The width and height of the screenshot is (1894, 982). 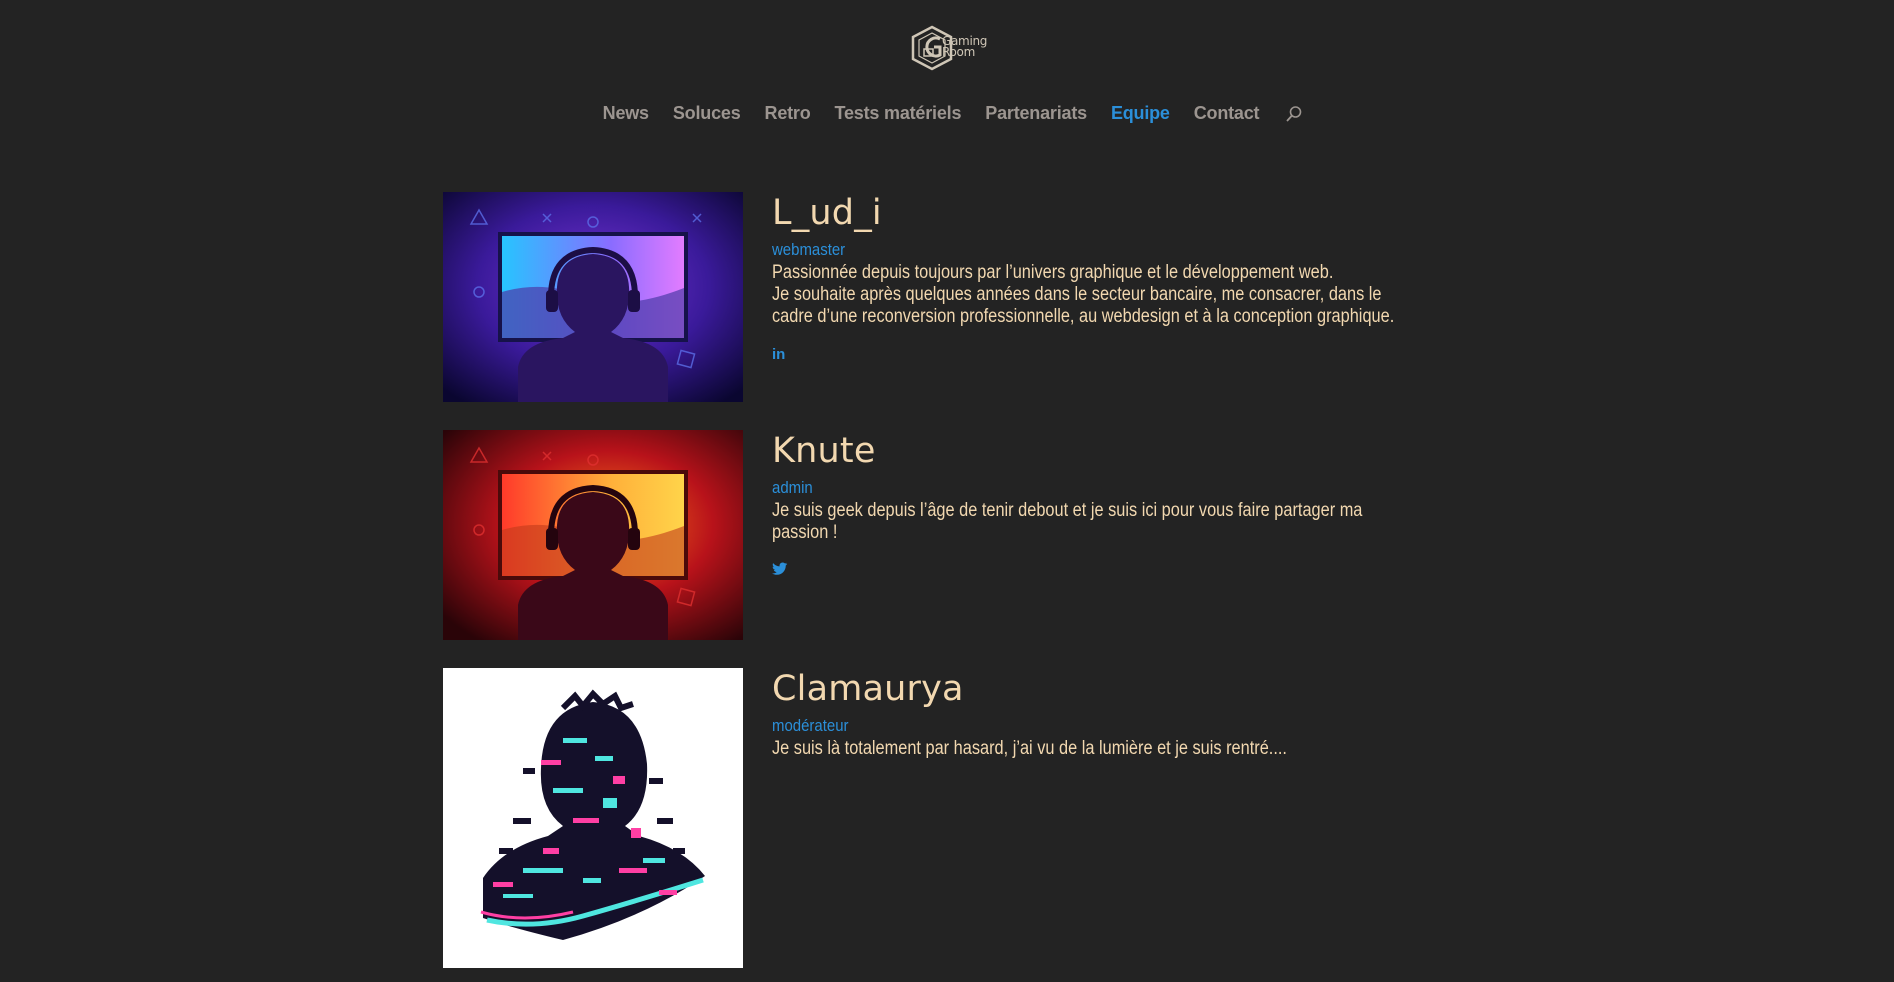 I want to click on logo-text-line2: Room, so click(x=958, y=52).